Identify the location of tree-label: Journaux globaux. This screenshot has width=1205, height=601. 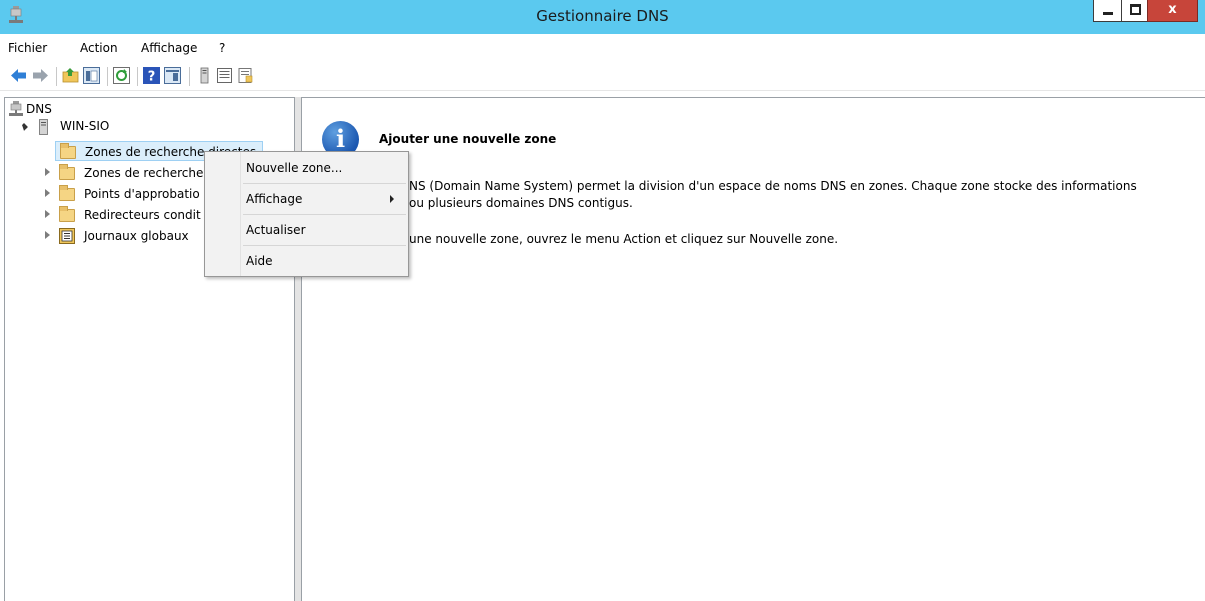
(136, 236).